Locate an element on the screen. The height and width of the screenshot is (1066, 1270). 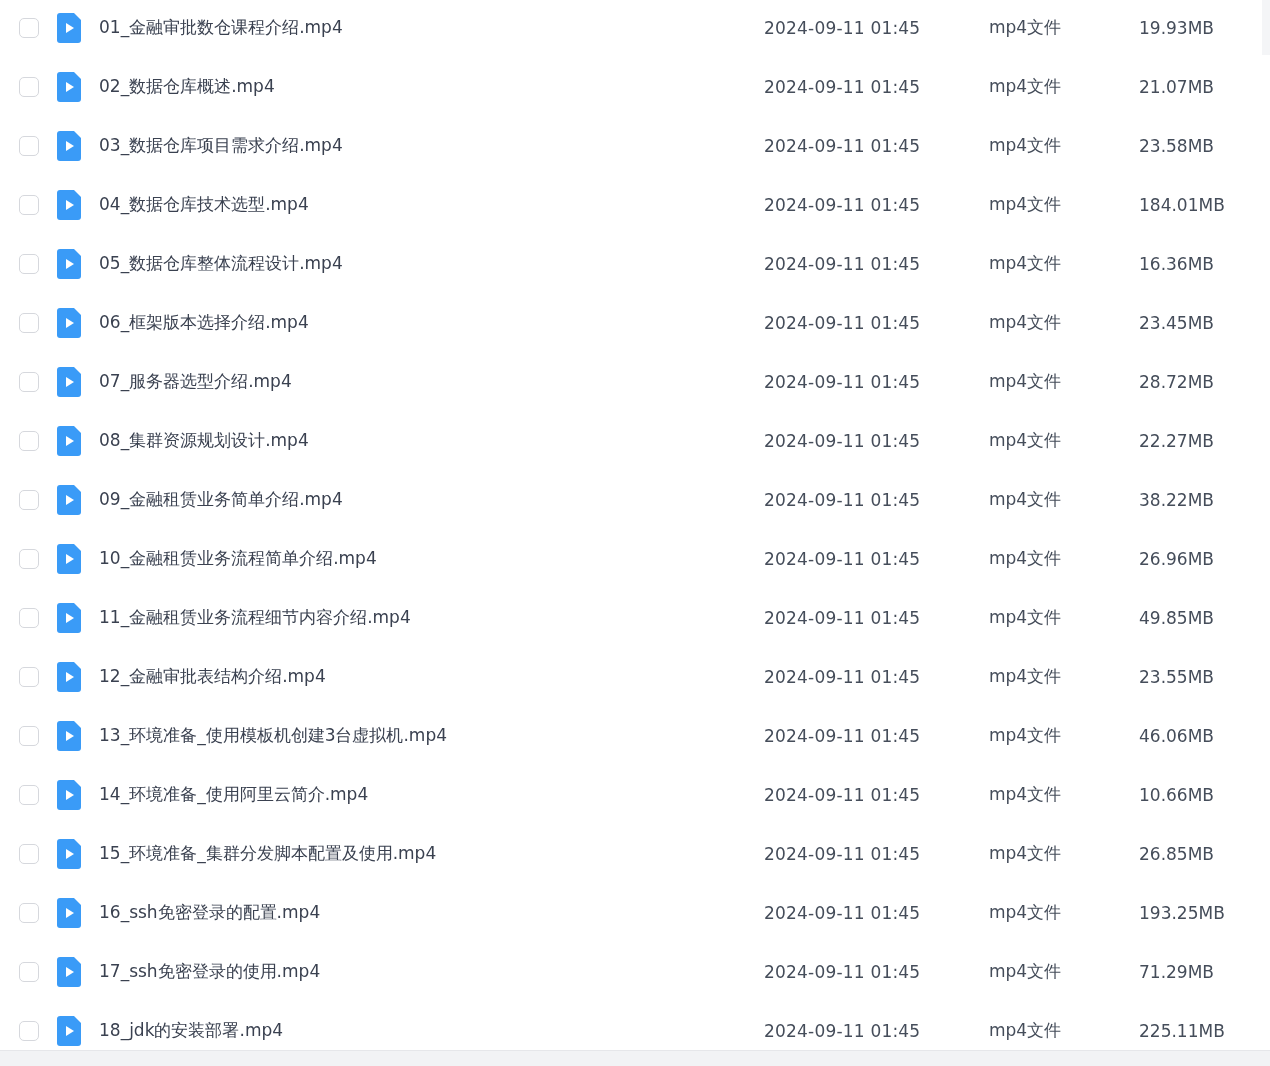
file-size: 19.93MB is located at coordinates (1176, 27).